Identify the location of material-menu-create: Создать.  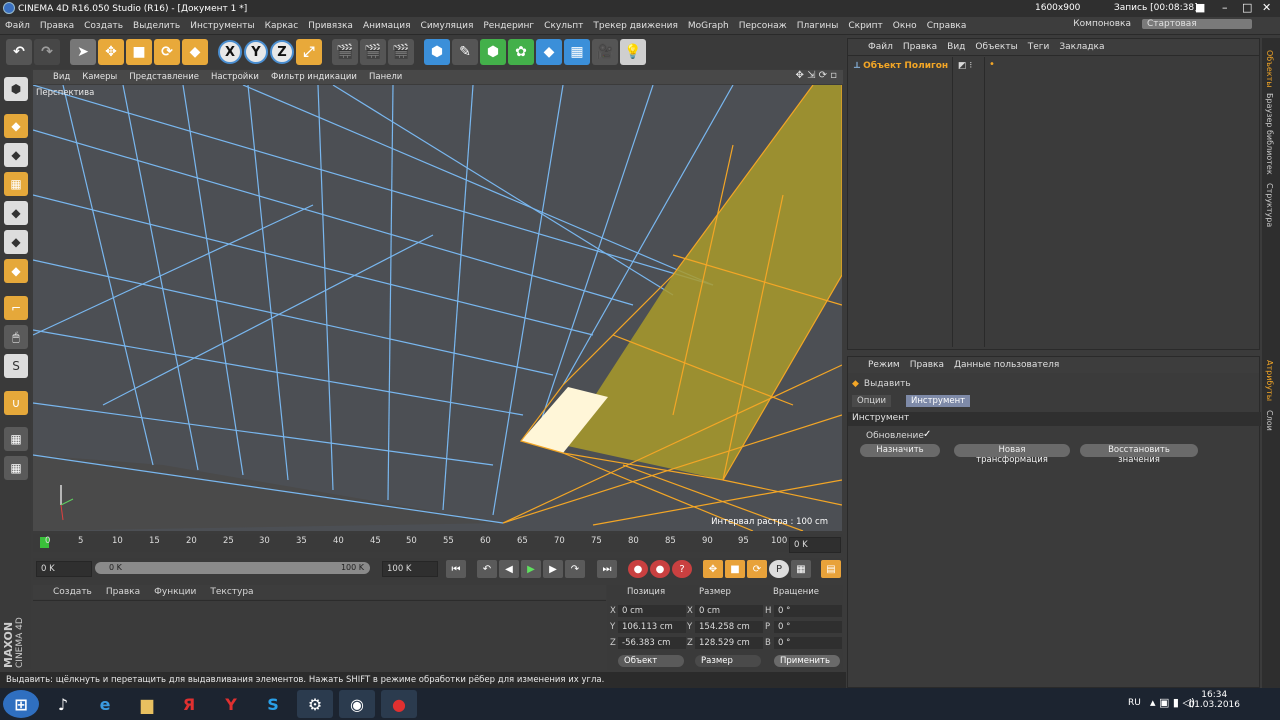
(72, 592).